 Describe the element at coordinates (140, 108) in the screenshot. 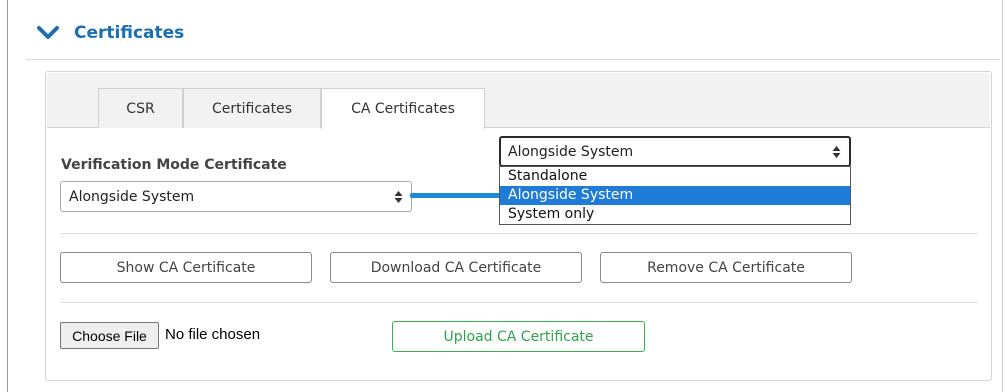

I see `tab-csr: CSR` at that location.